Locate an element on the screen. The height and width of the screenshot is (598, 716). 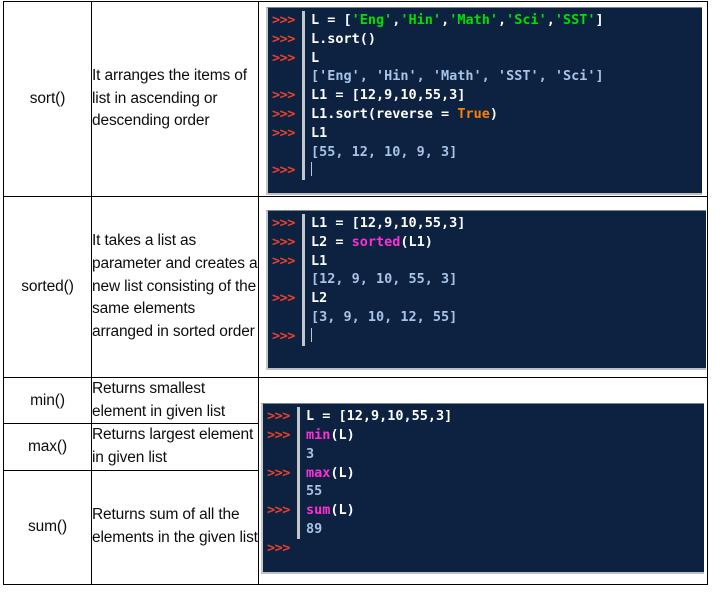
function-name-cell: min() is located at coordinates (47, 400).